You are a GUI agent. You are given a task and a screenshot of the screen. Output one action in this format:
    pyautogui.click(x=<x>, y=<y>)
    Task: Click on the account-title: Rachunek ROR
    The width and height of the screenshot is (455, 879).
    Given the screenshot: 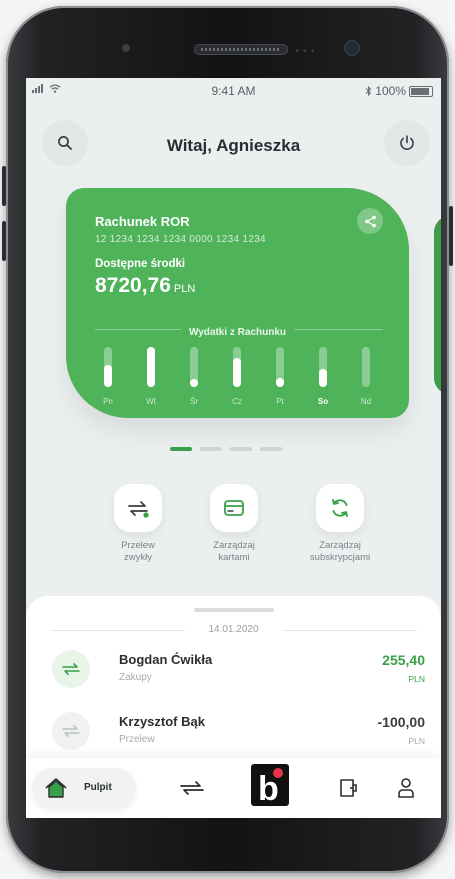 What is the action you would take?
    pyautogui.click(x=142, y=221)
    